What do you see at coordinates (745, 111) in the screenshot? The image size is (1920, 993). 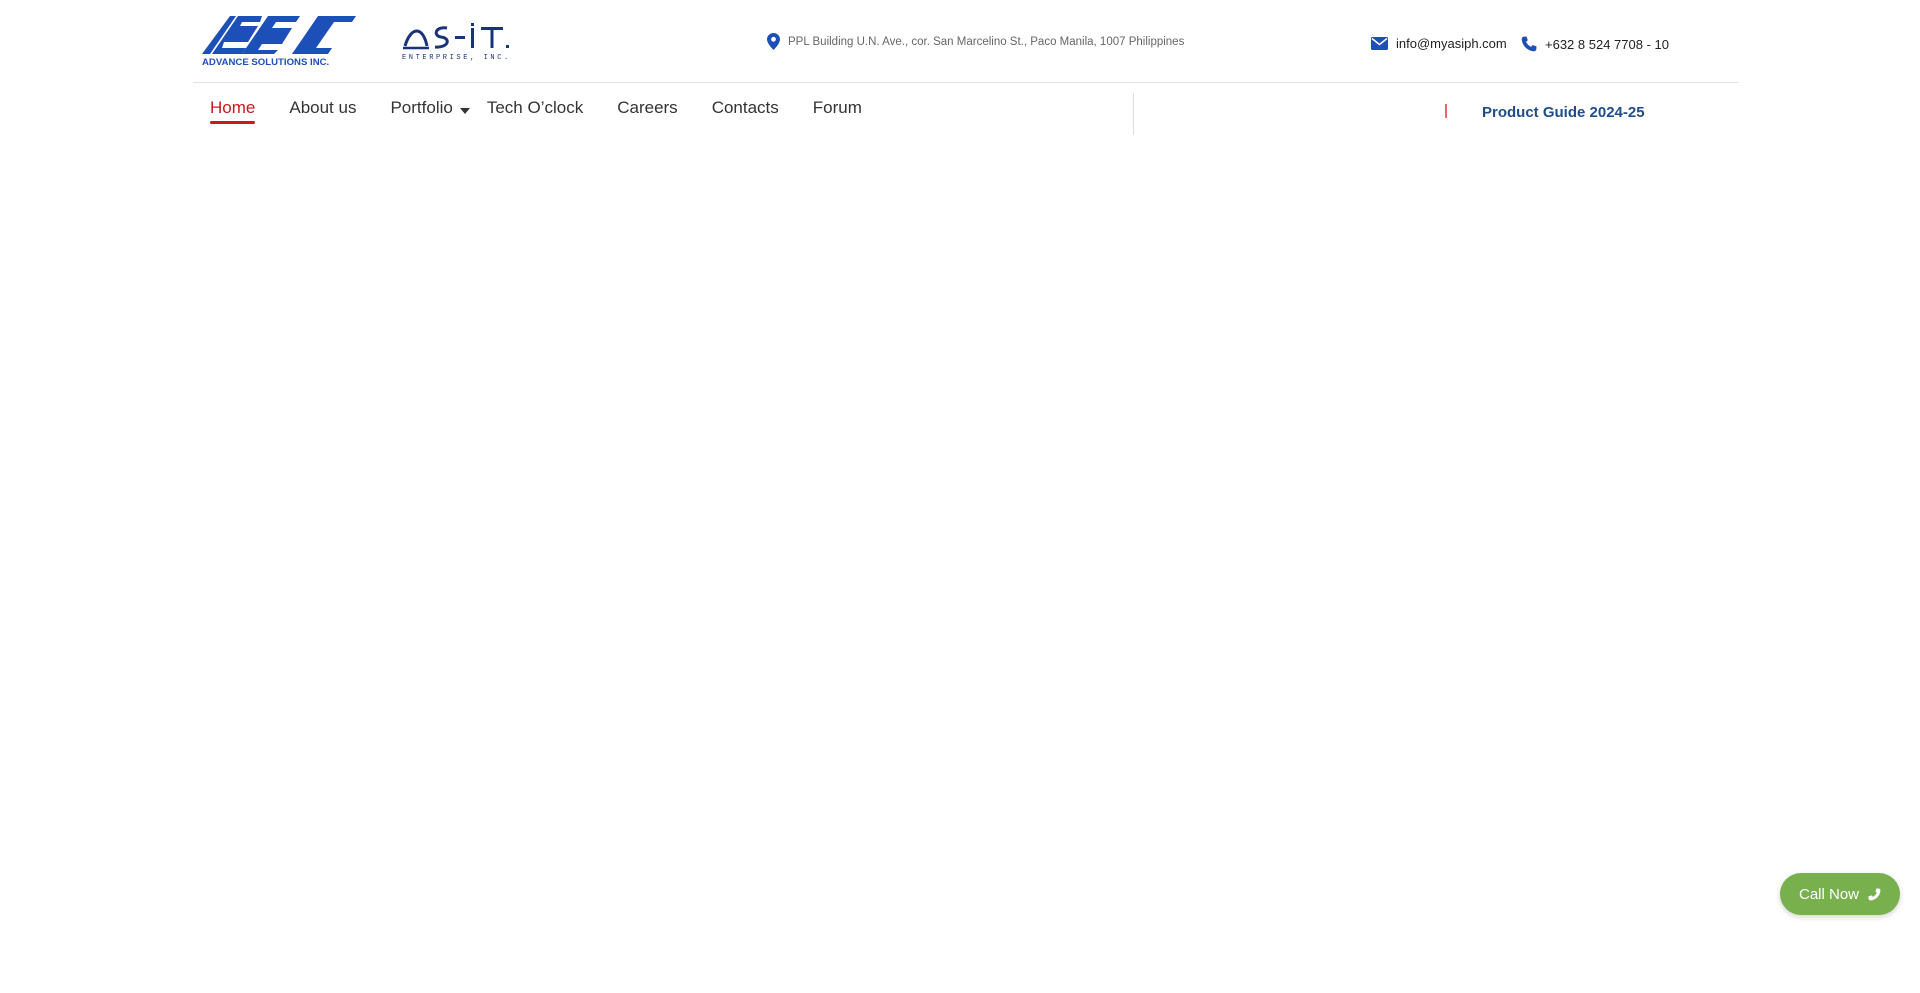 I see `nav-contacts: Contacts` at bounding box center [745, 111].